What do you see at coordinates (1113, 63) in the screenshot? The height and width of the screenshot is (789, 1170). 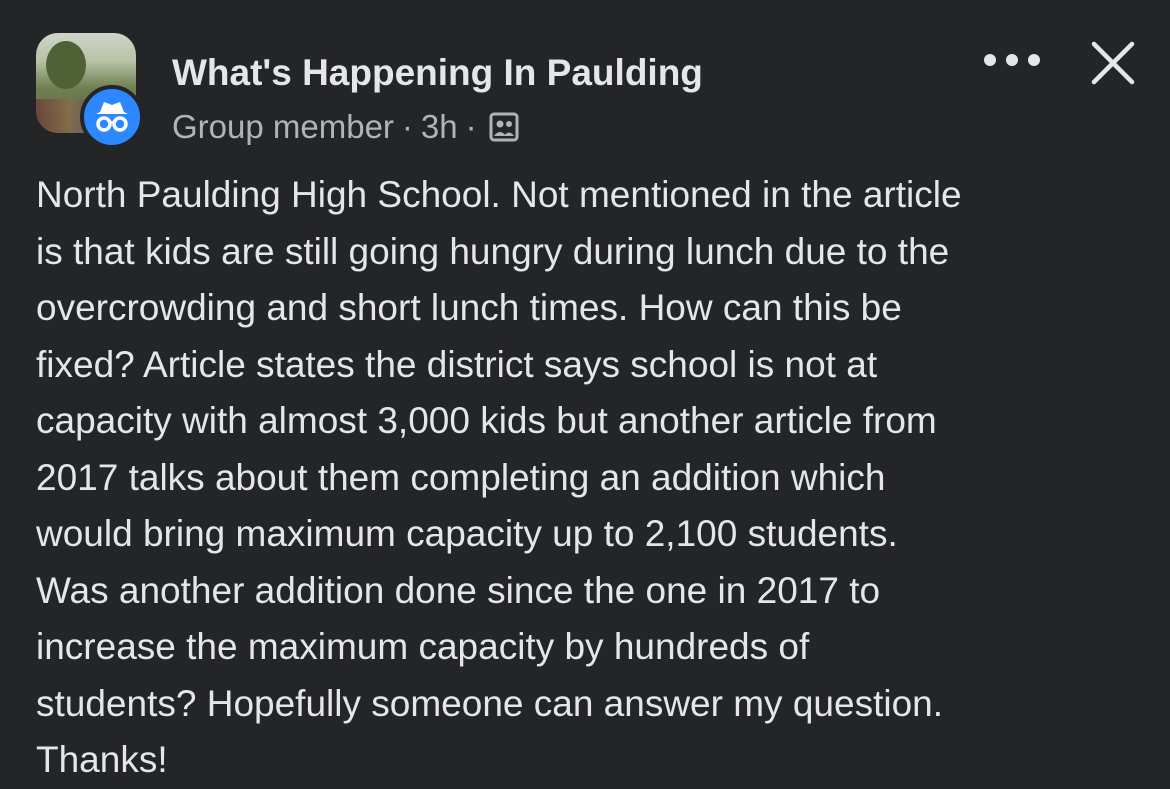 I see `close-icon` at bounding box center [1113, 63].